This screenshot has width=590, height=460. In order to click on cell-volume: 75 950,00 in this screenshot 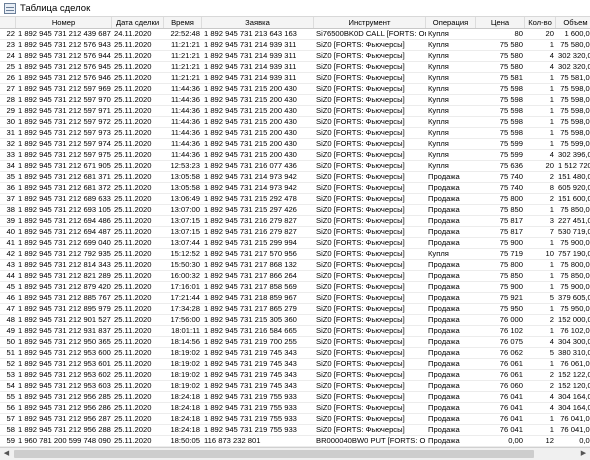, I will do `click(575, 308)`.